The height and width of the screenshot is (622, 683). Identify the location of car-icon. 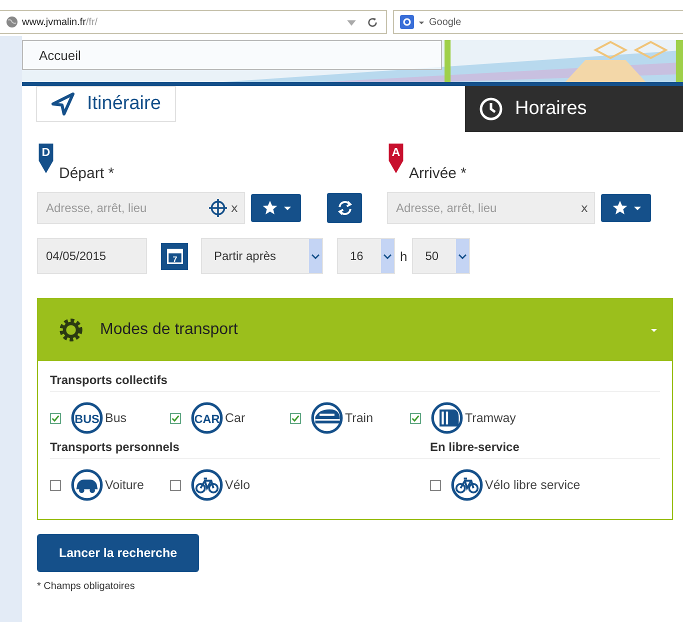
(87, 485).